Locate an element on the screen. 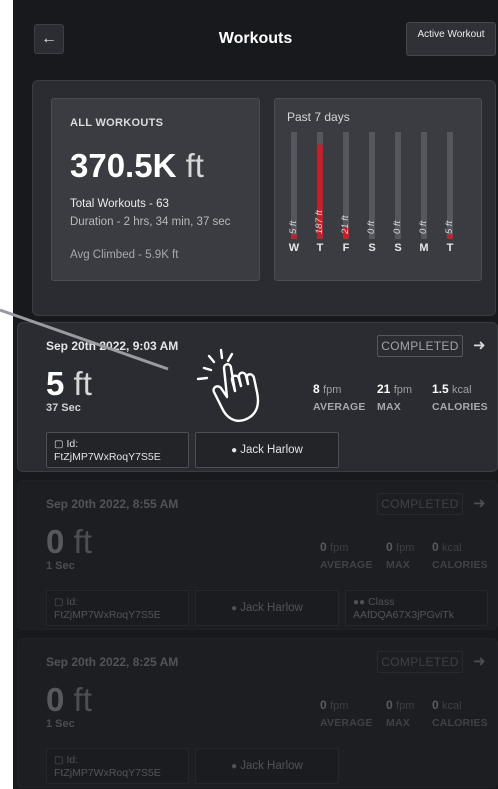  total-feet-value: 370.5K is located at coordinates (123, 165).